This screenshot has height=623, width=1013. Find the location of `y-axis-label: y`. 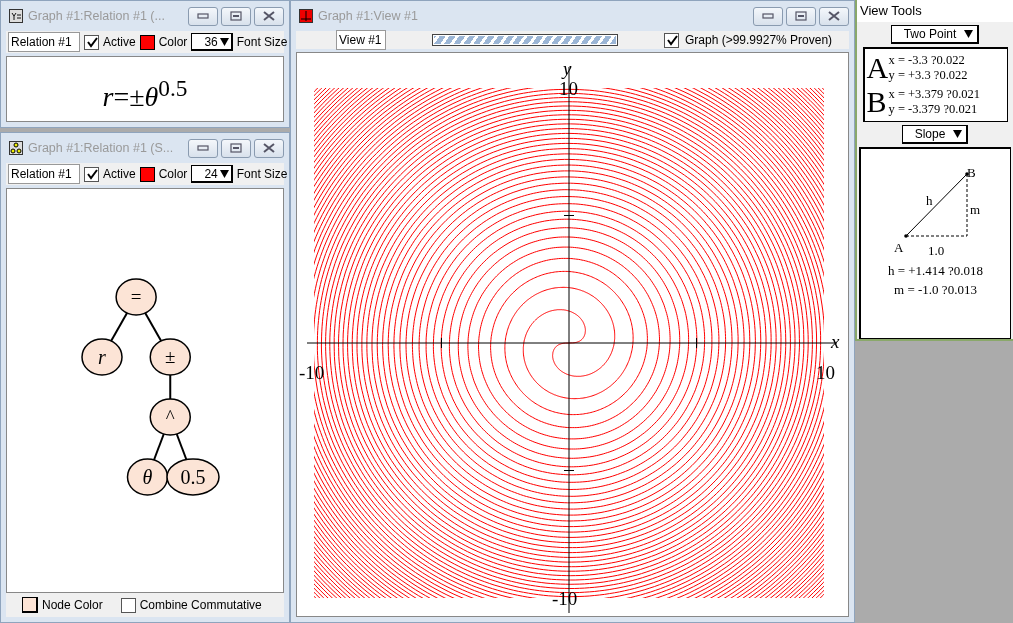

y-axis-label: y is located at coordinates (567, 68).